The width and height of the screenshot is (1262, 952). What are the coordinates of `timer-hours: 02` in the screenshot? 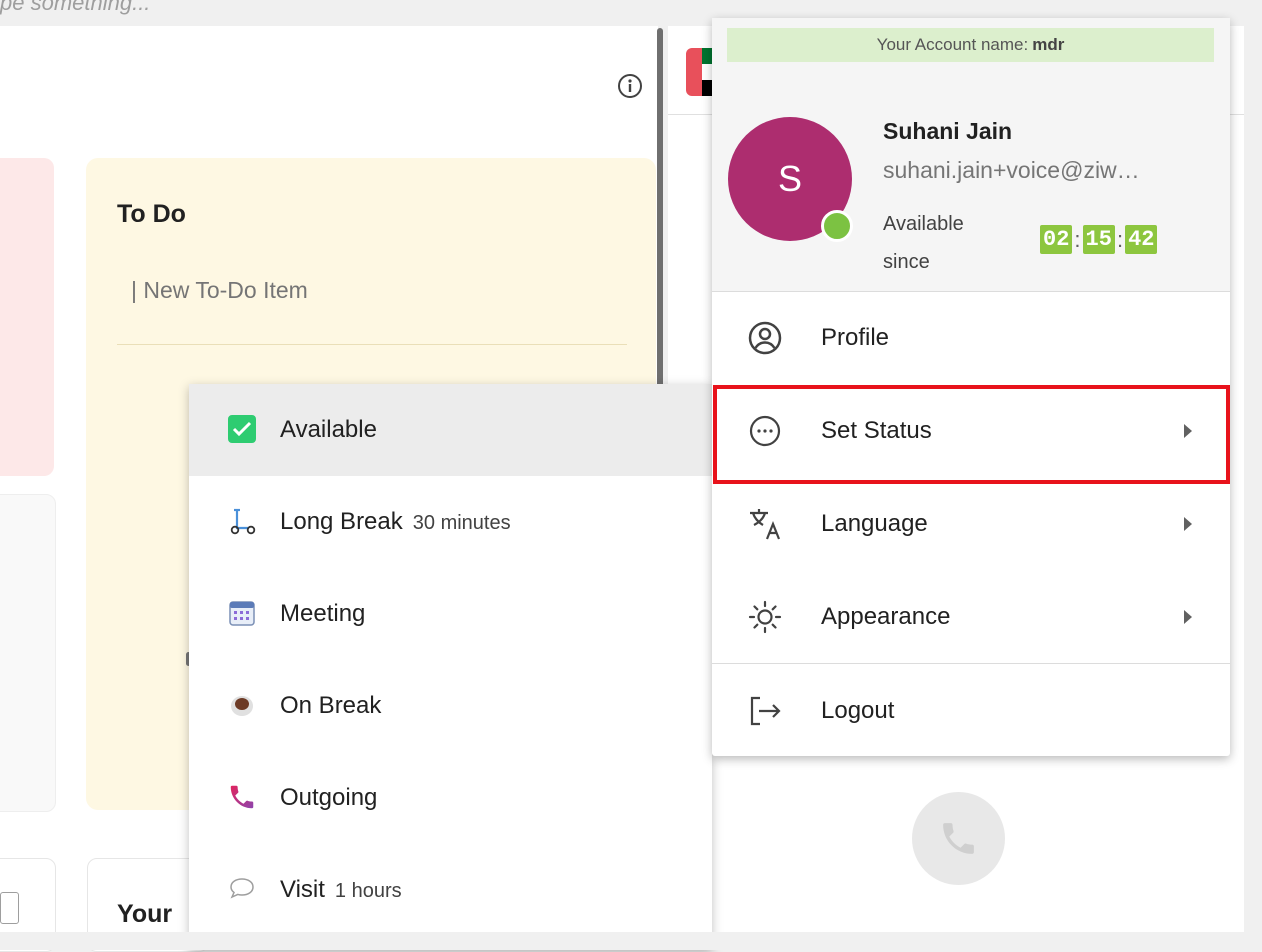 It's located at (1056, 239).